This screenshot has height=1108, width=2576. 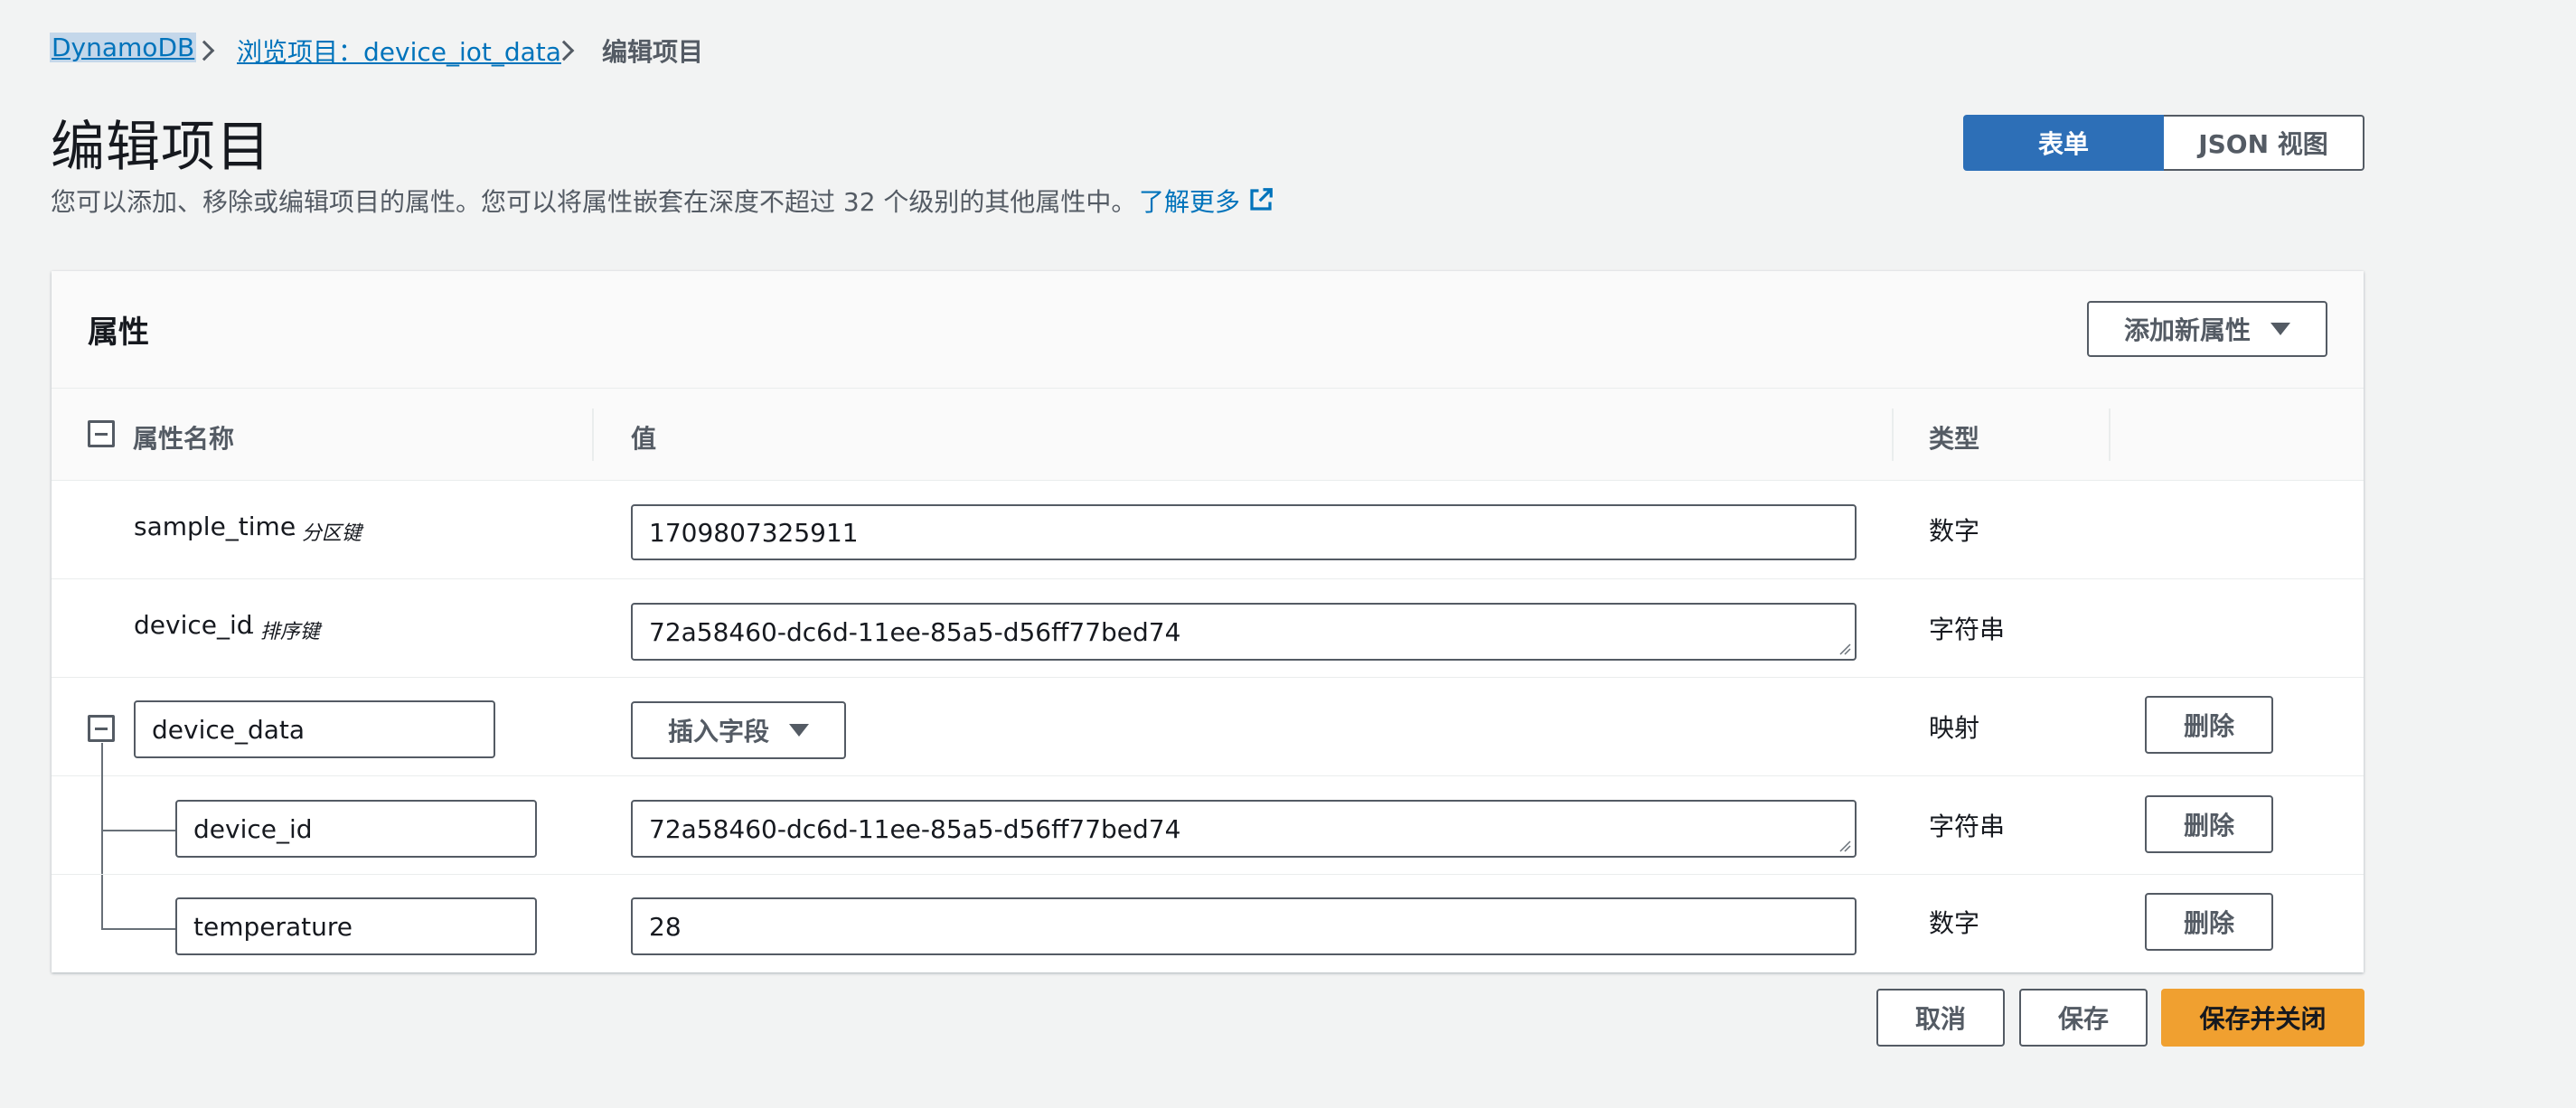 I want to click on collapse-all-icon, so click(x=102, y=433).